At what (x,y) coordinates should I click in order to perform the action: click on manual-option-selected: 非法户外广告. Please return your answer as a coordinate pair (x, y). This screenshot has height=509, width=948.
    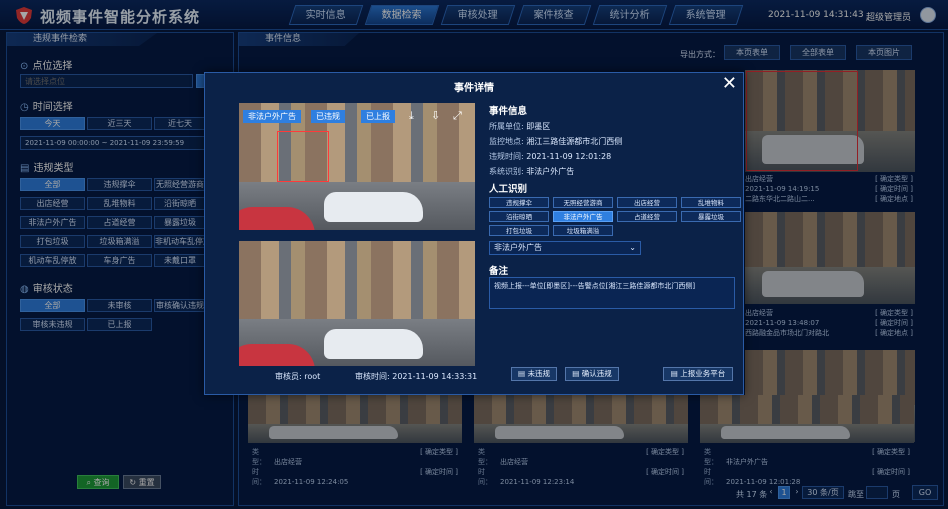
    Looking at the image, I should click on (583, 216).